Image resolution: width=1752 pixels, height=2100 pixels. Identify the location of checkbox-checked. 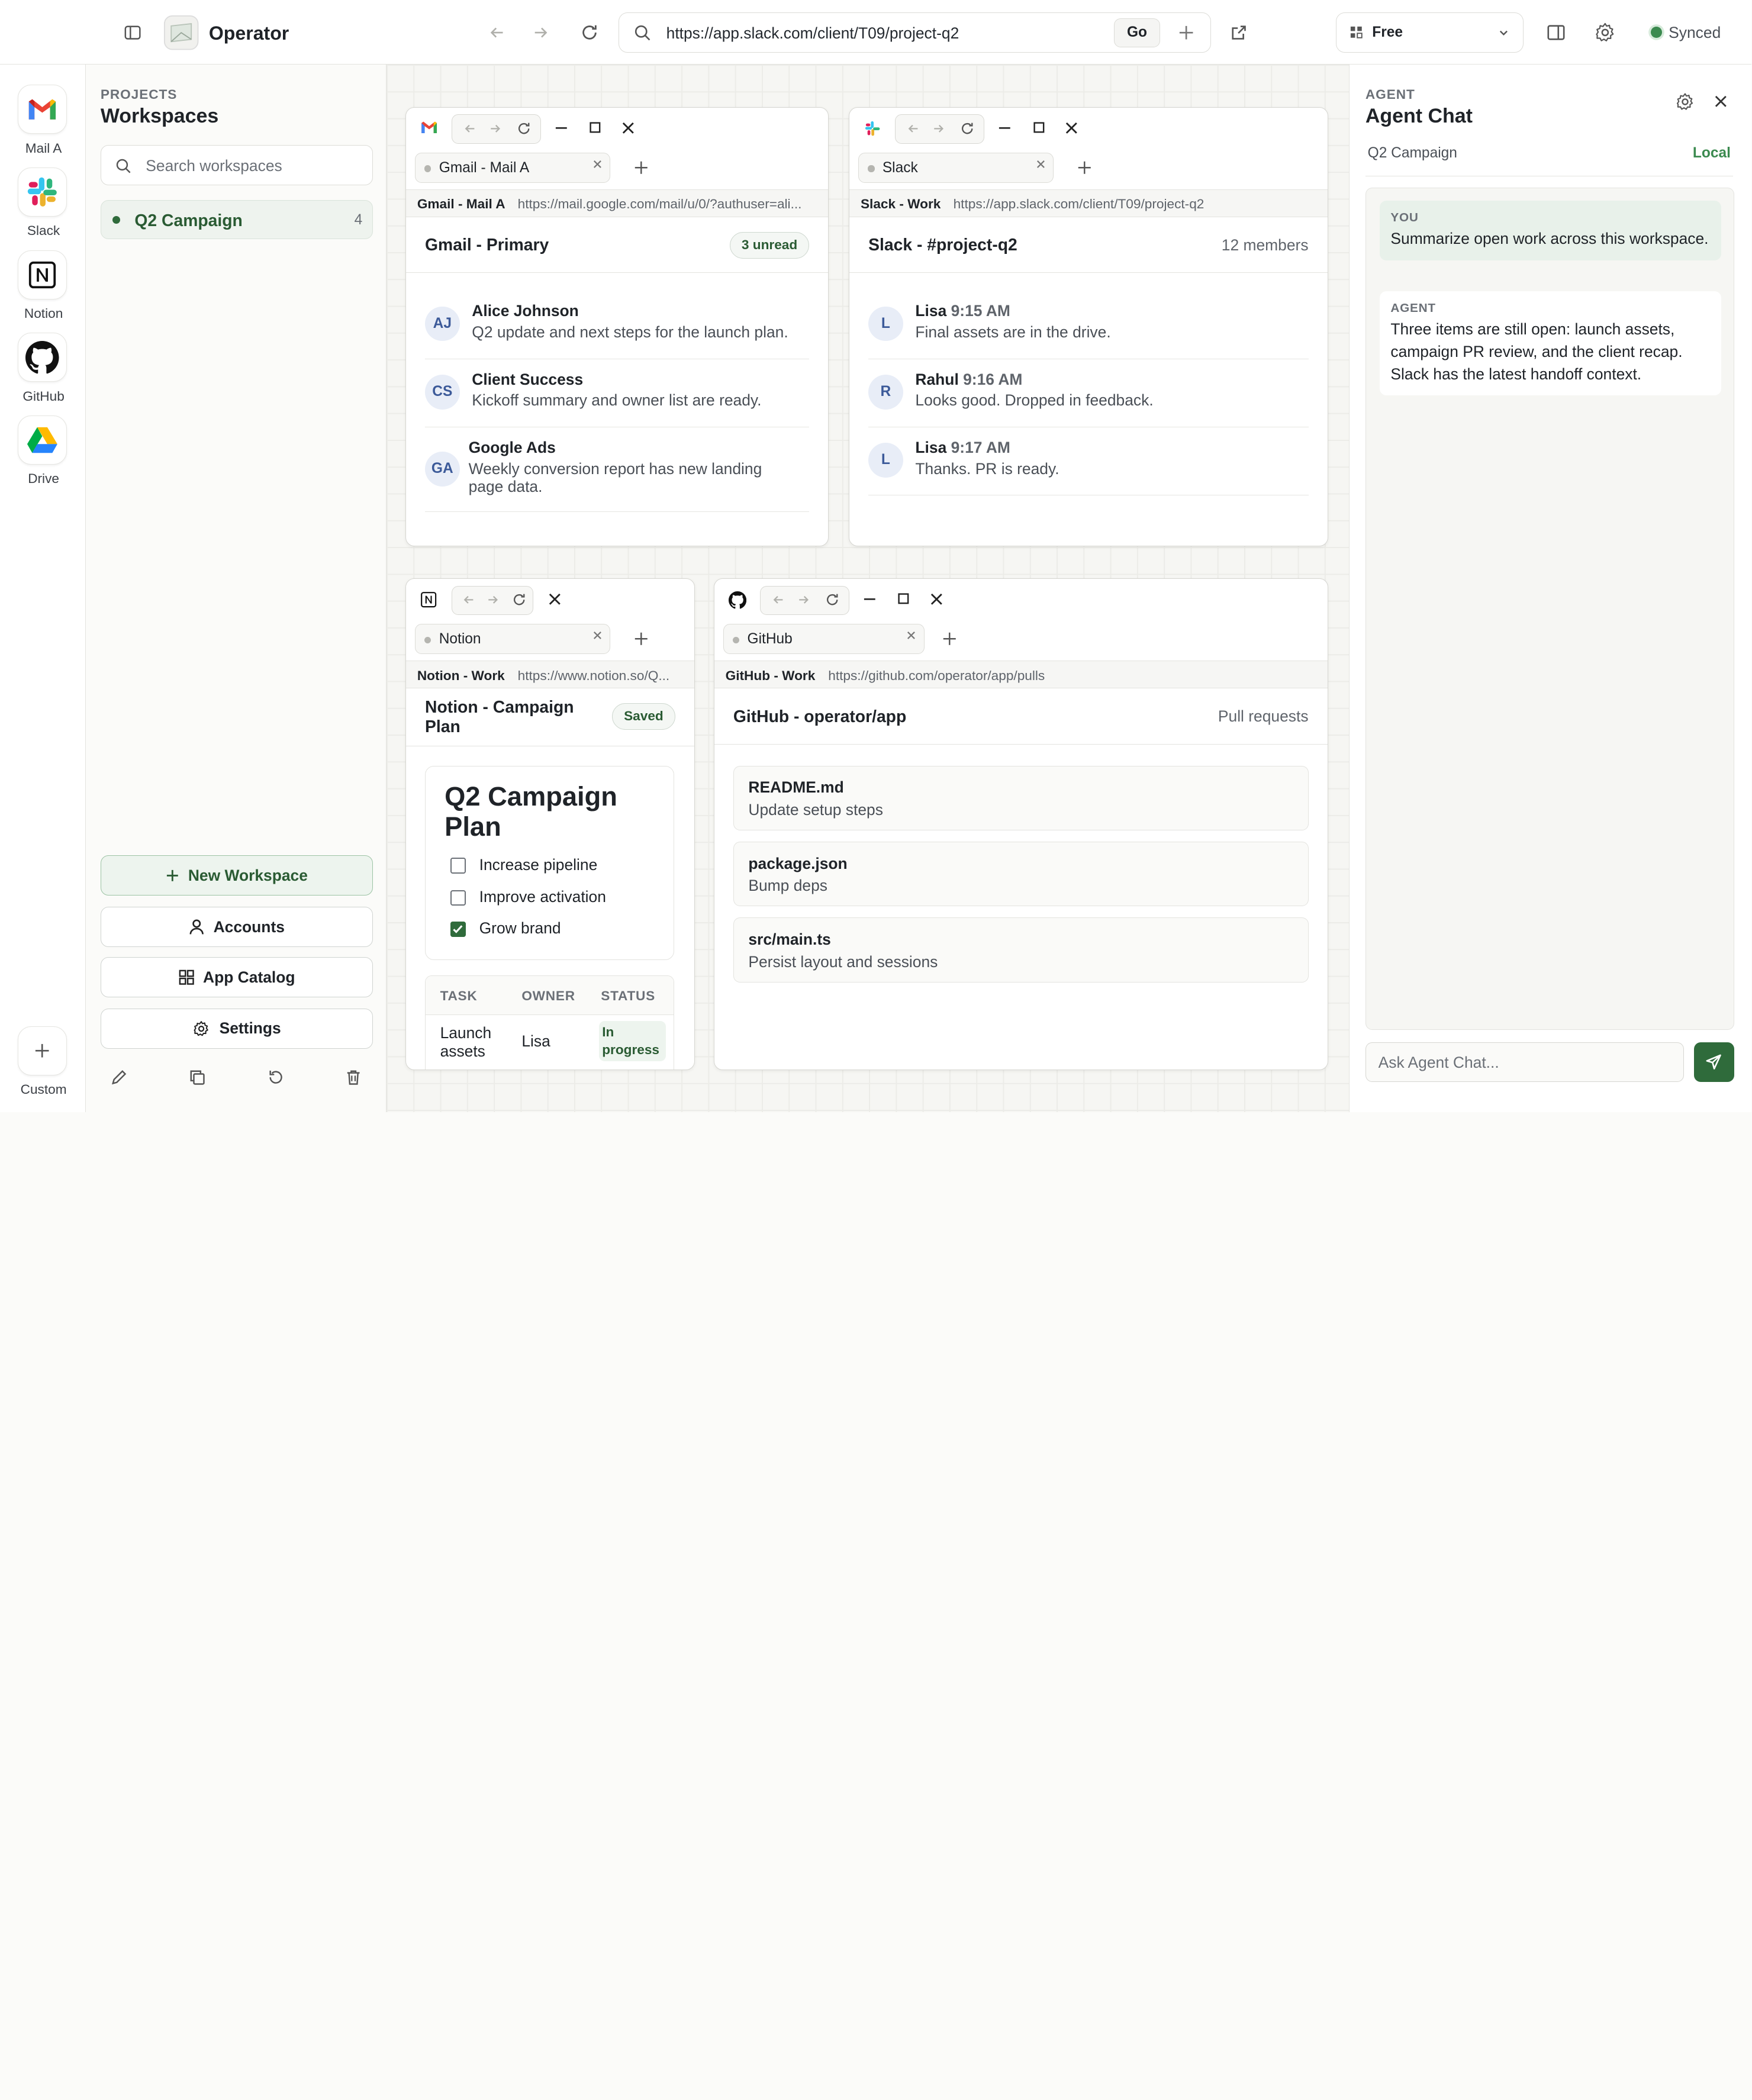
(458, 929).